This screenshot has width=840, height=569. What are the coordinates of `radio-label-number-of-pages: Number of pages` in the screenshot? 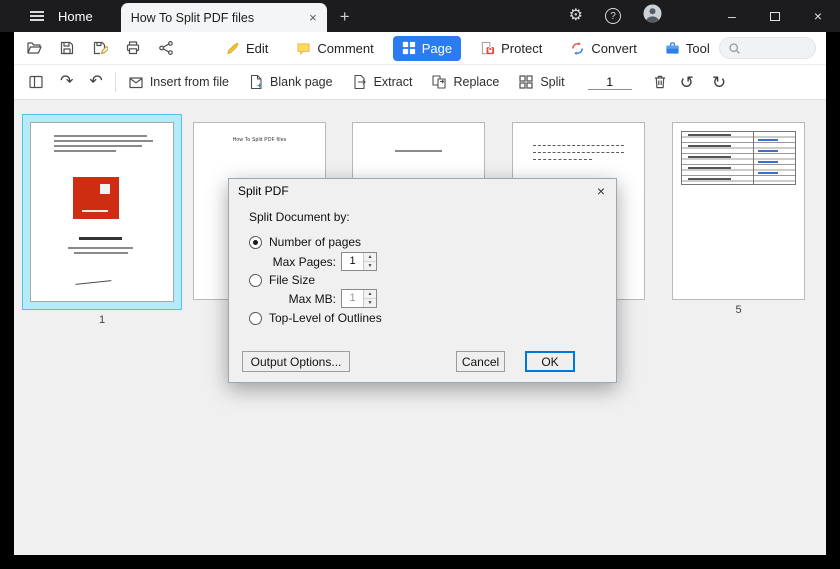 It's located at (315, 242).